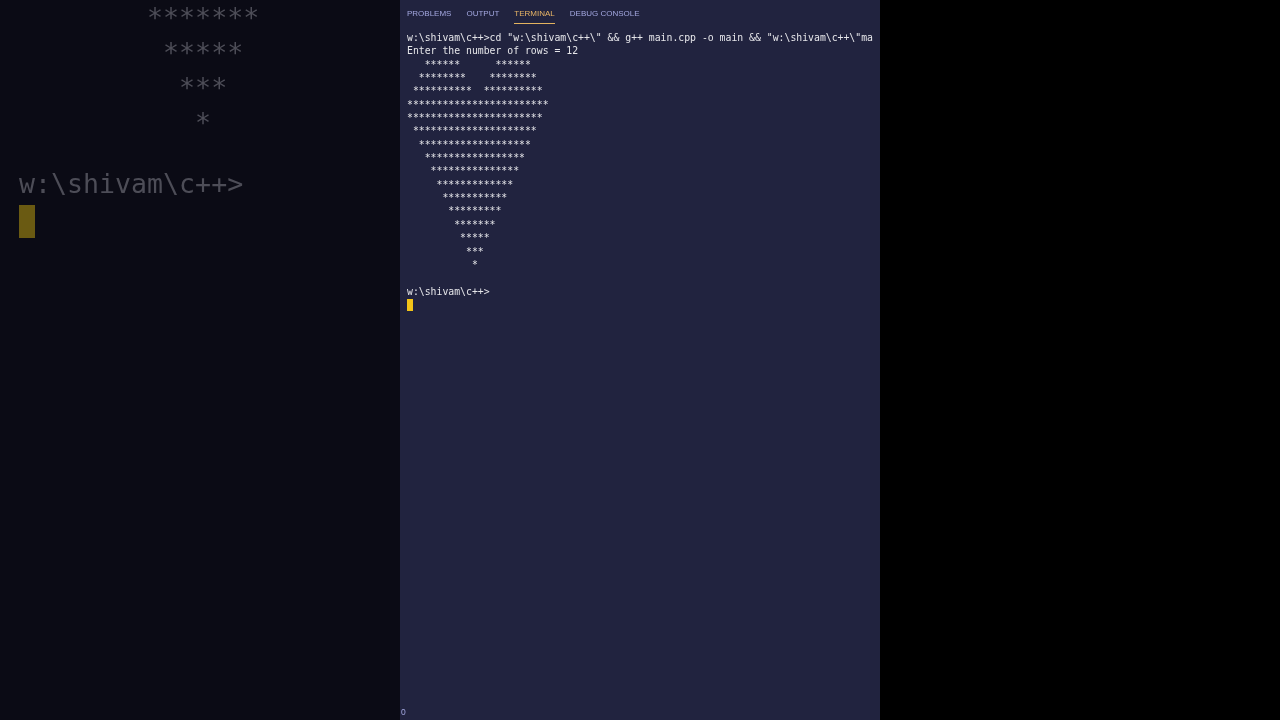 Image resolution: width=1280 pixels, height=720 pixels. I want to click on star-pattern-output: ****** ****** ******** ******** ********** ********** ************************ *********************** ********************* ******************* ***************** *************** ************* *********** ********* ******* ***** *** *, so click(478, 164).